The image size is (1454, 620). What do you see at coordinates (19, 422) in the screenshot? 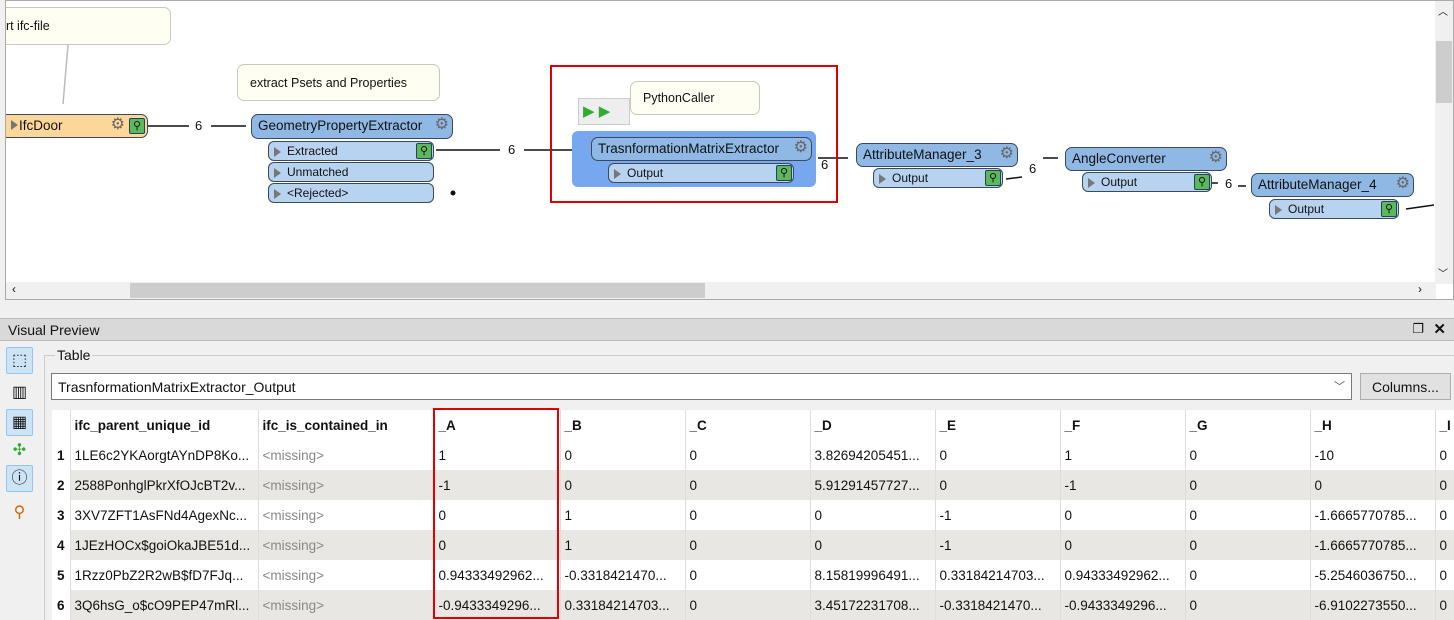
I see `table-view-tool: ▦` at bounding box center [19, 422].